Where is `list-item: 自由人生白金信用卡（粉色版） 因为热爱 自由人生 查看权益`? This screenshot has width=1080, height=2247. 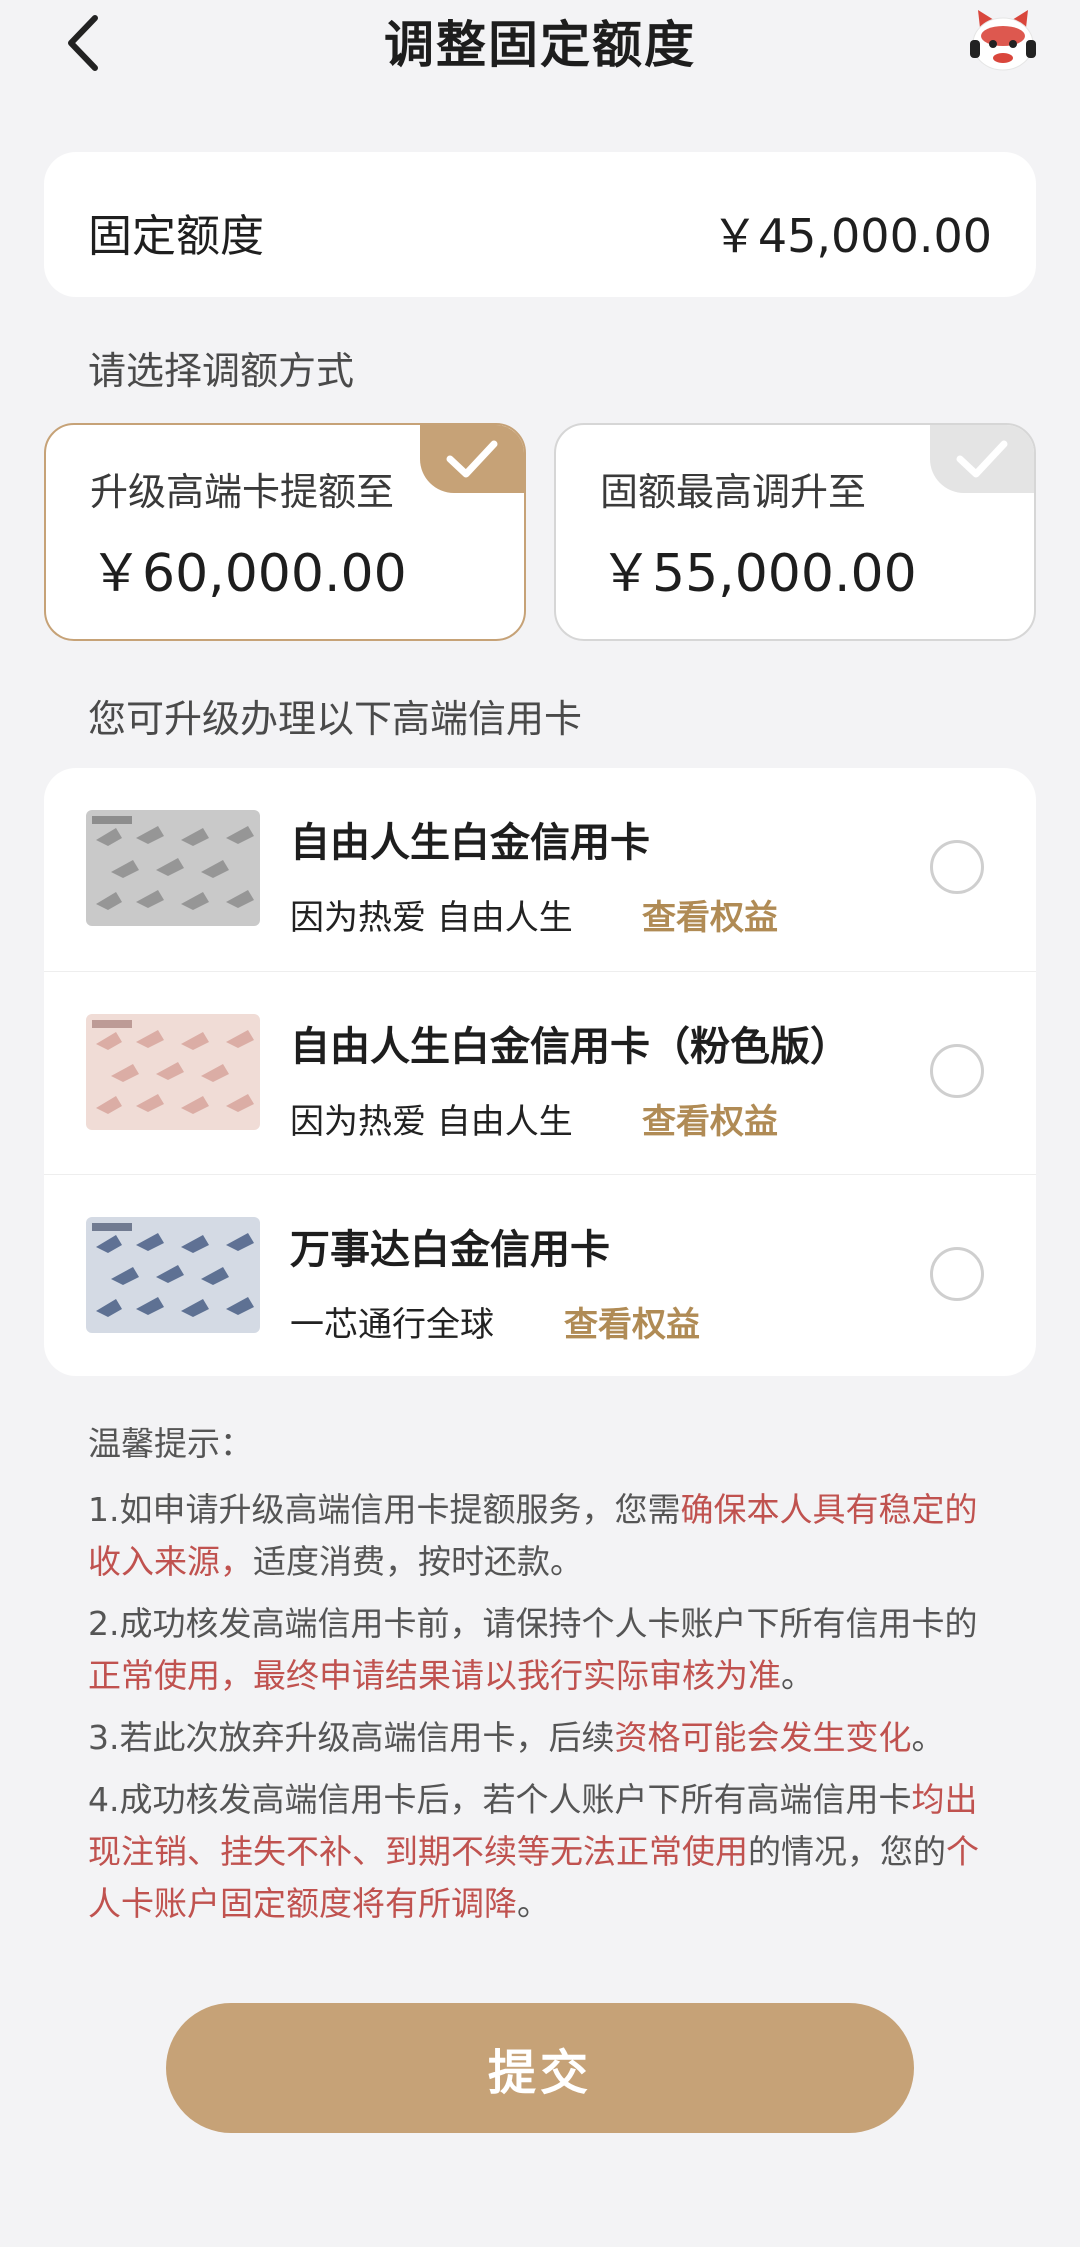
list-item: 自由人生白金信用卡（粉色版） 因为热爱 自由人生 查看权益 is located at coordinates (540, 1072).